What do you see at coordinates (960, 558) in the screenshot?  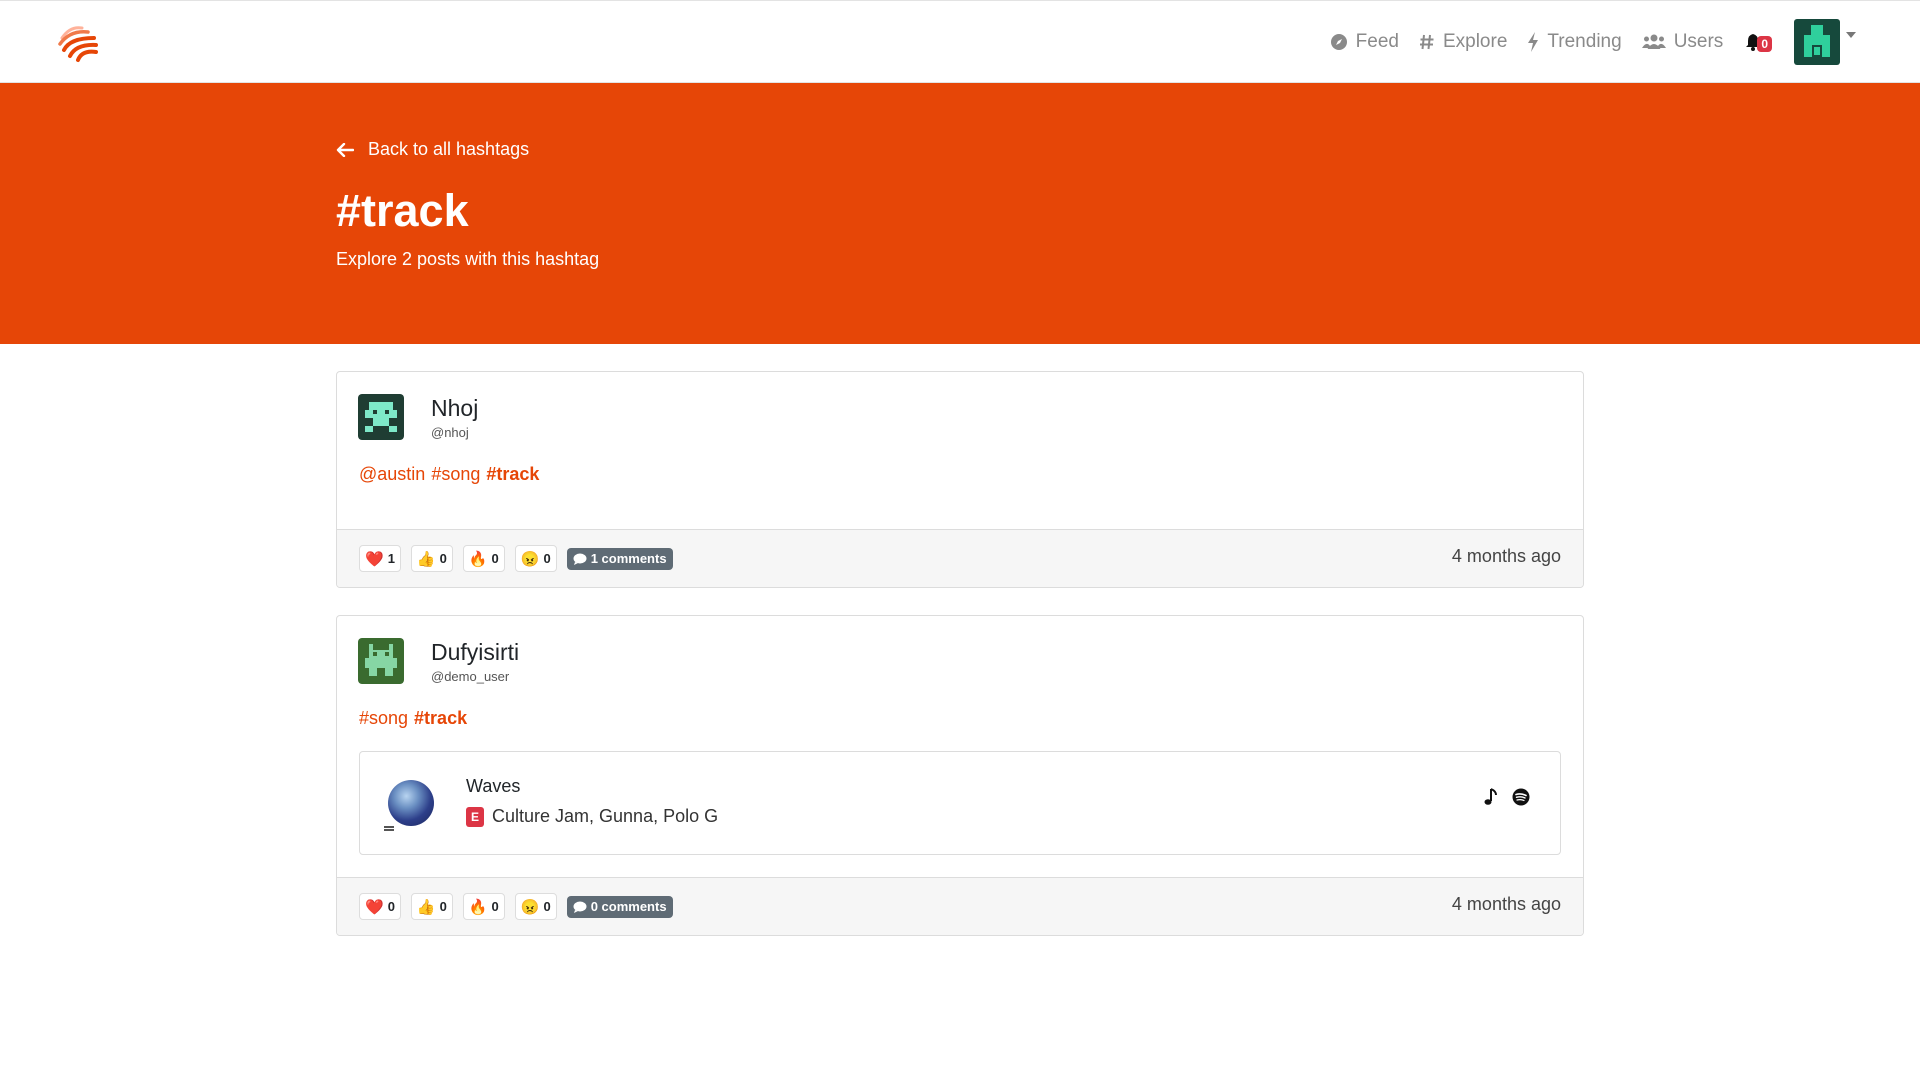 I see `post-footer: ❤️ 1 👍 0 🔥 0 😠 0 1 comments 4 months ago` at bounding box center [960, 558].